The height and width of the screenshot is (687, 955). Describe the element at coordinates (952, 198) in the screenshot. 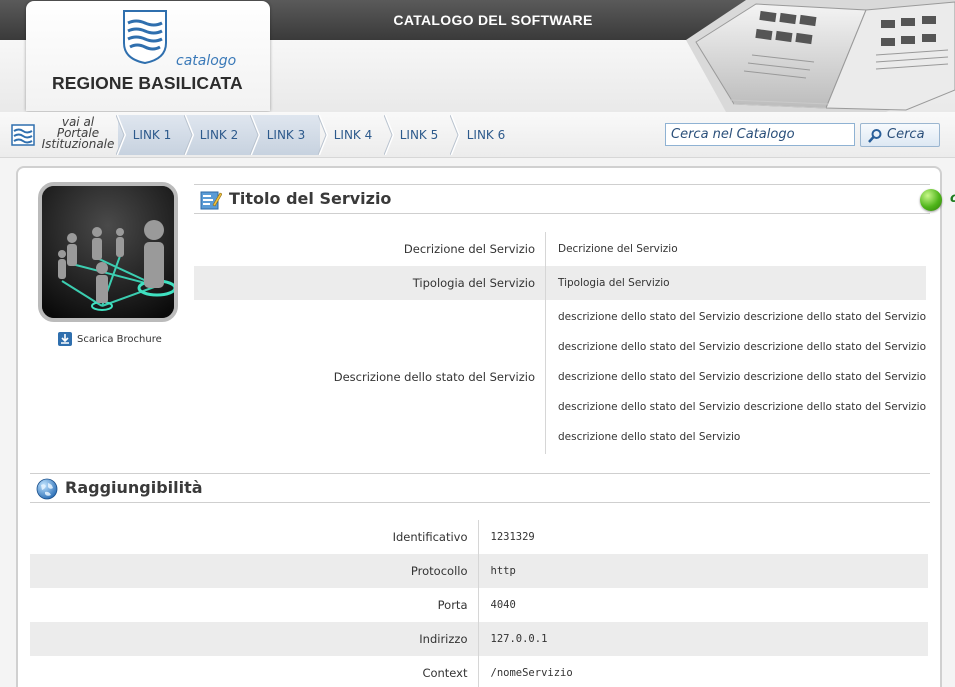

I see `status-label: online` at that location.